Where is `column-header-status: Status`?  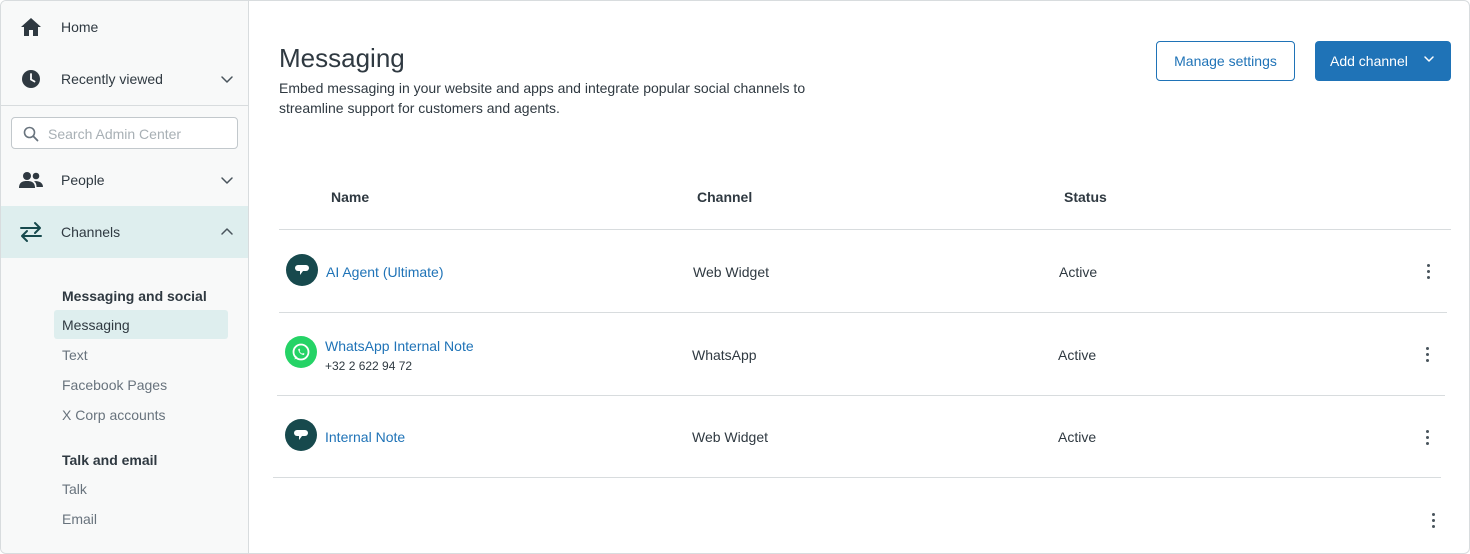 column-header-status: Status is located at coordinates (1085, 197).